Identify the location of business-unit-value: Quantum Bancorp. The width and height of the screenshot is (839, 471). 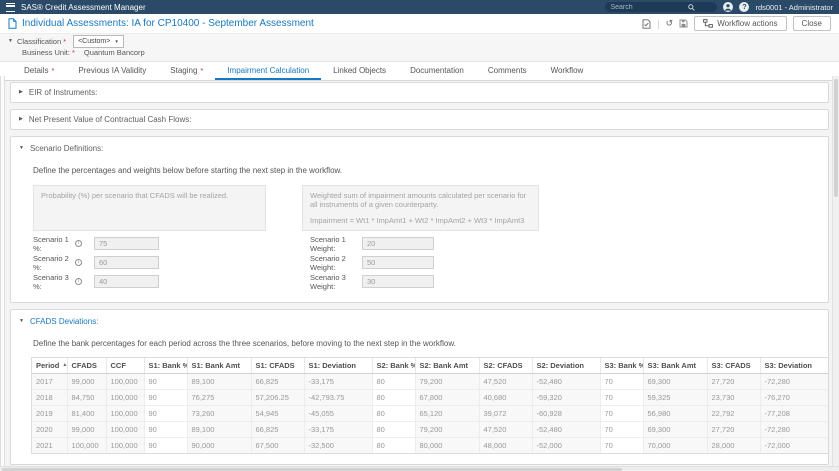
(114, 52).